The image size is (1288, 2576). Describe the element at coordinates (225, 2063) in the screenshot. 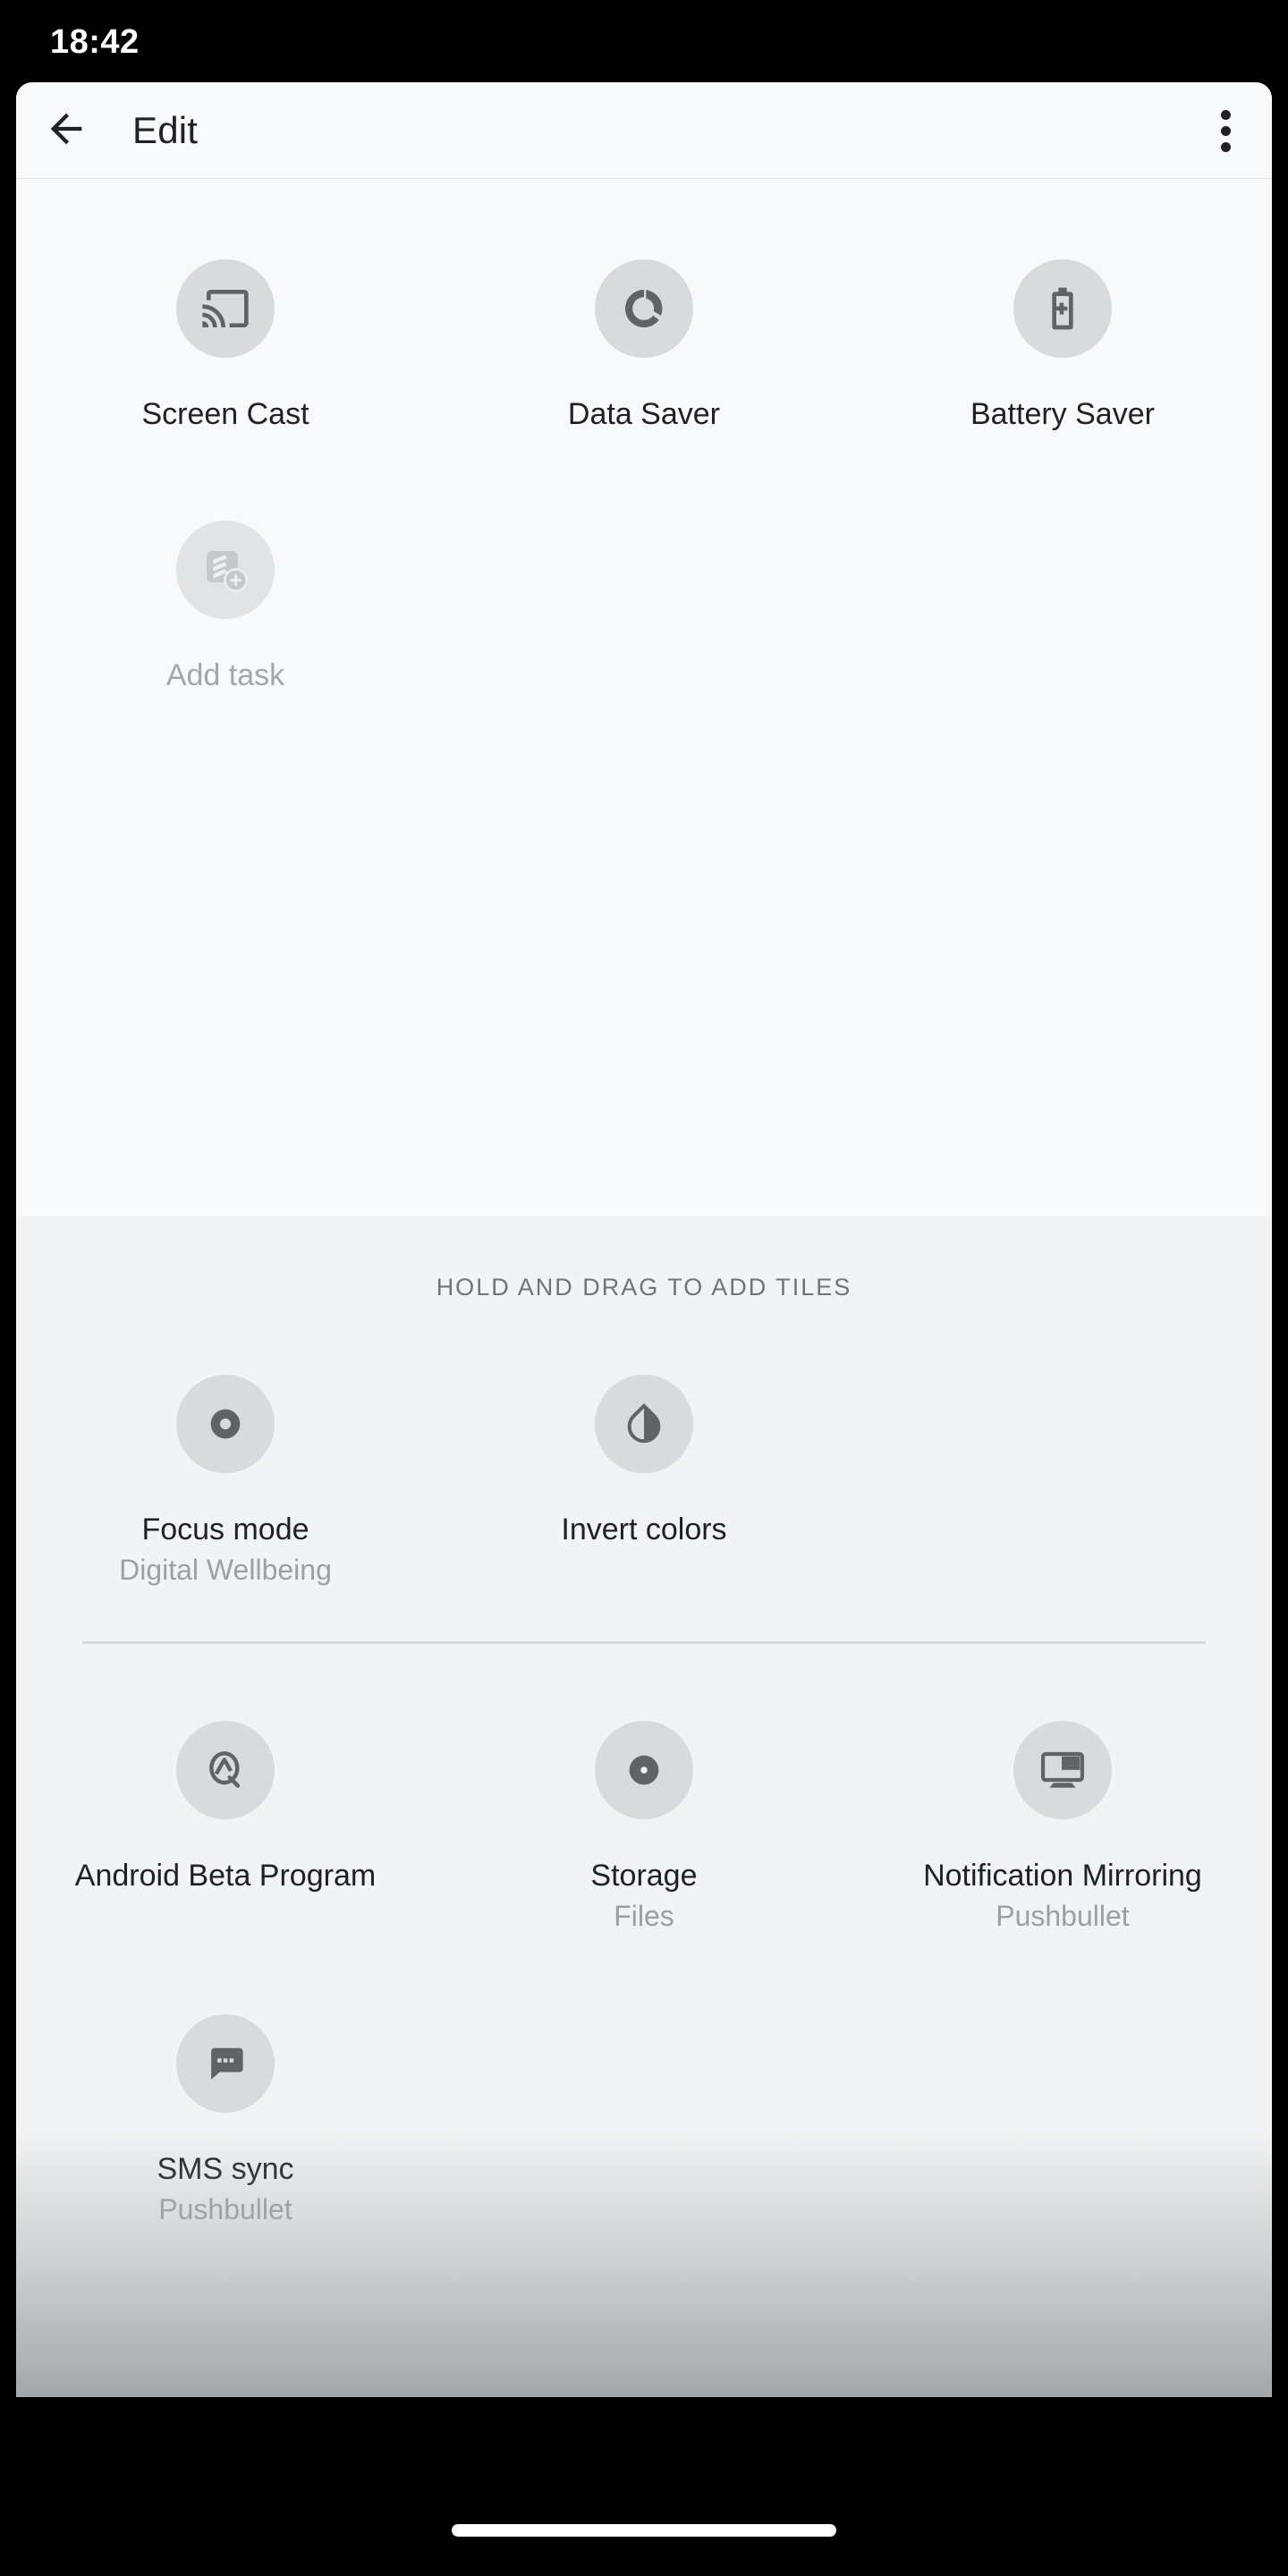

I see `chat-bubble-icon` at that location.